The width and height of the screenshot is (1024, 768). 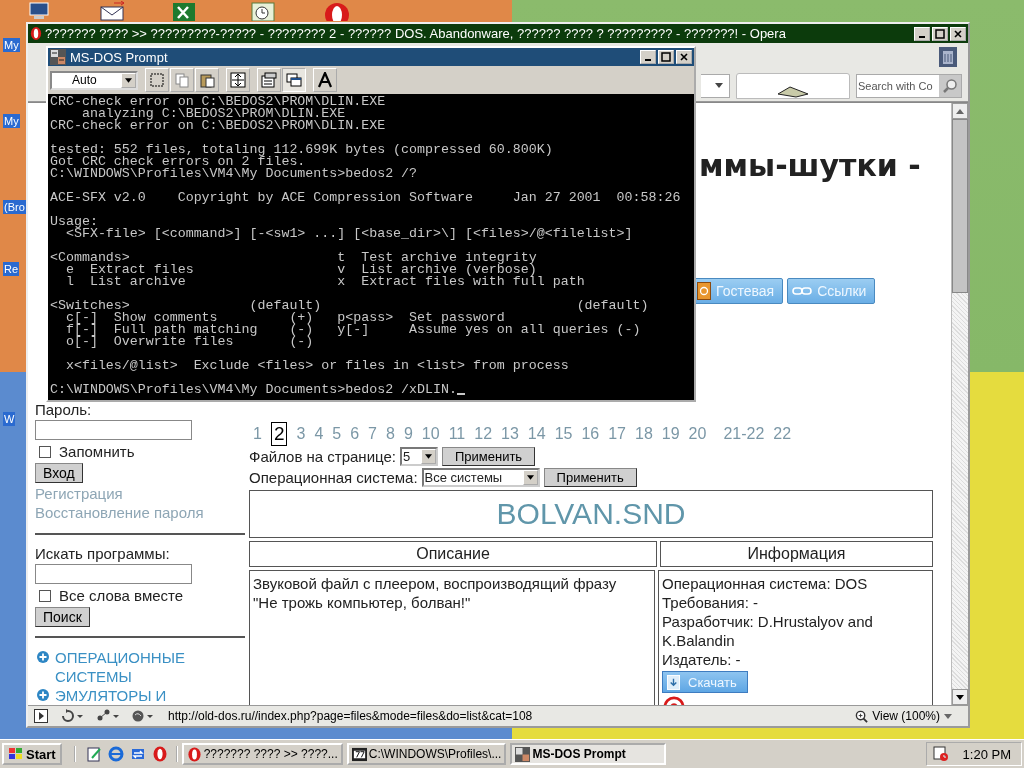 What do you see at coordinates (45, 595) in the screenshot?
I see `all-words-checkbox` at bounding box center [45, 595].